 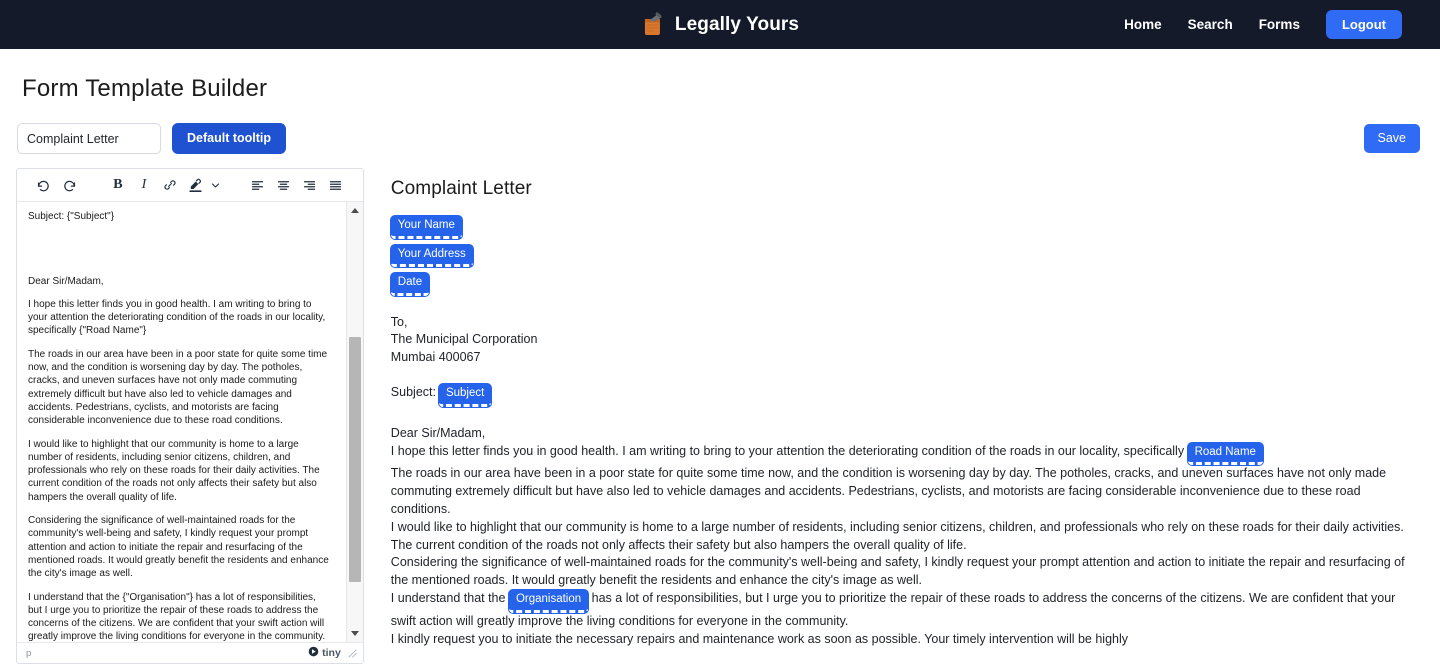 I want to click on bold-glyph: B, so click(x=118, y=184).